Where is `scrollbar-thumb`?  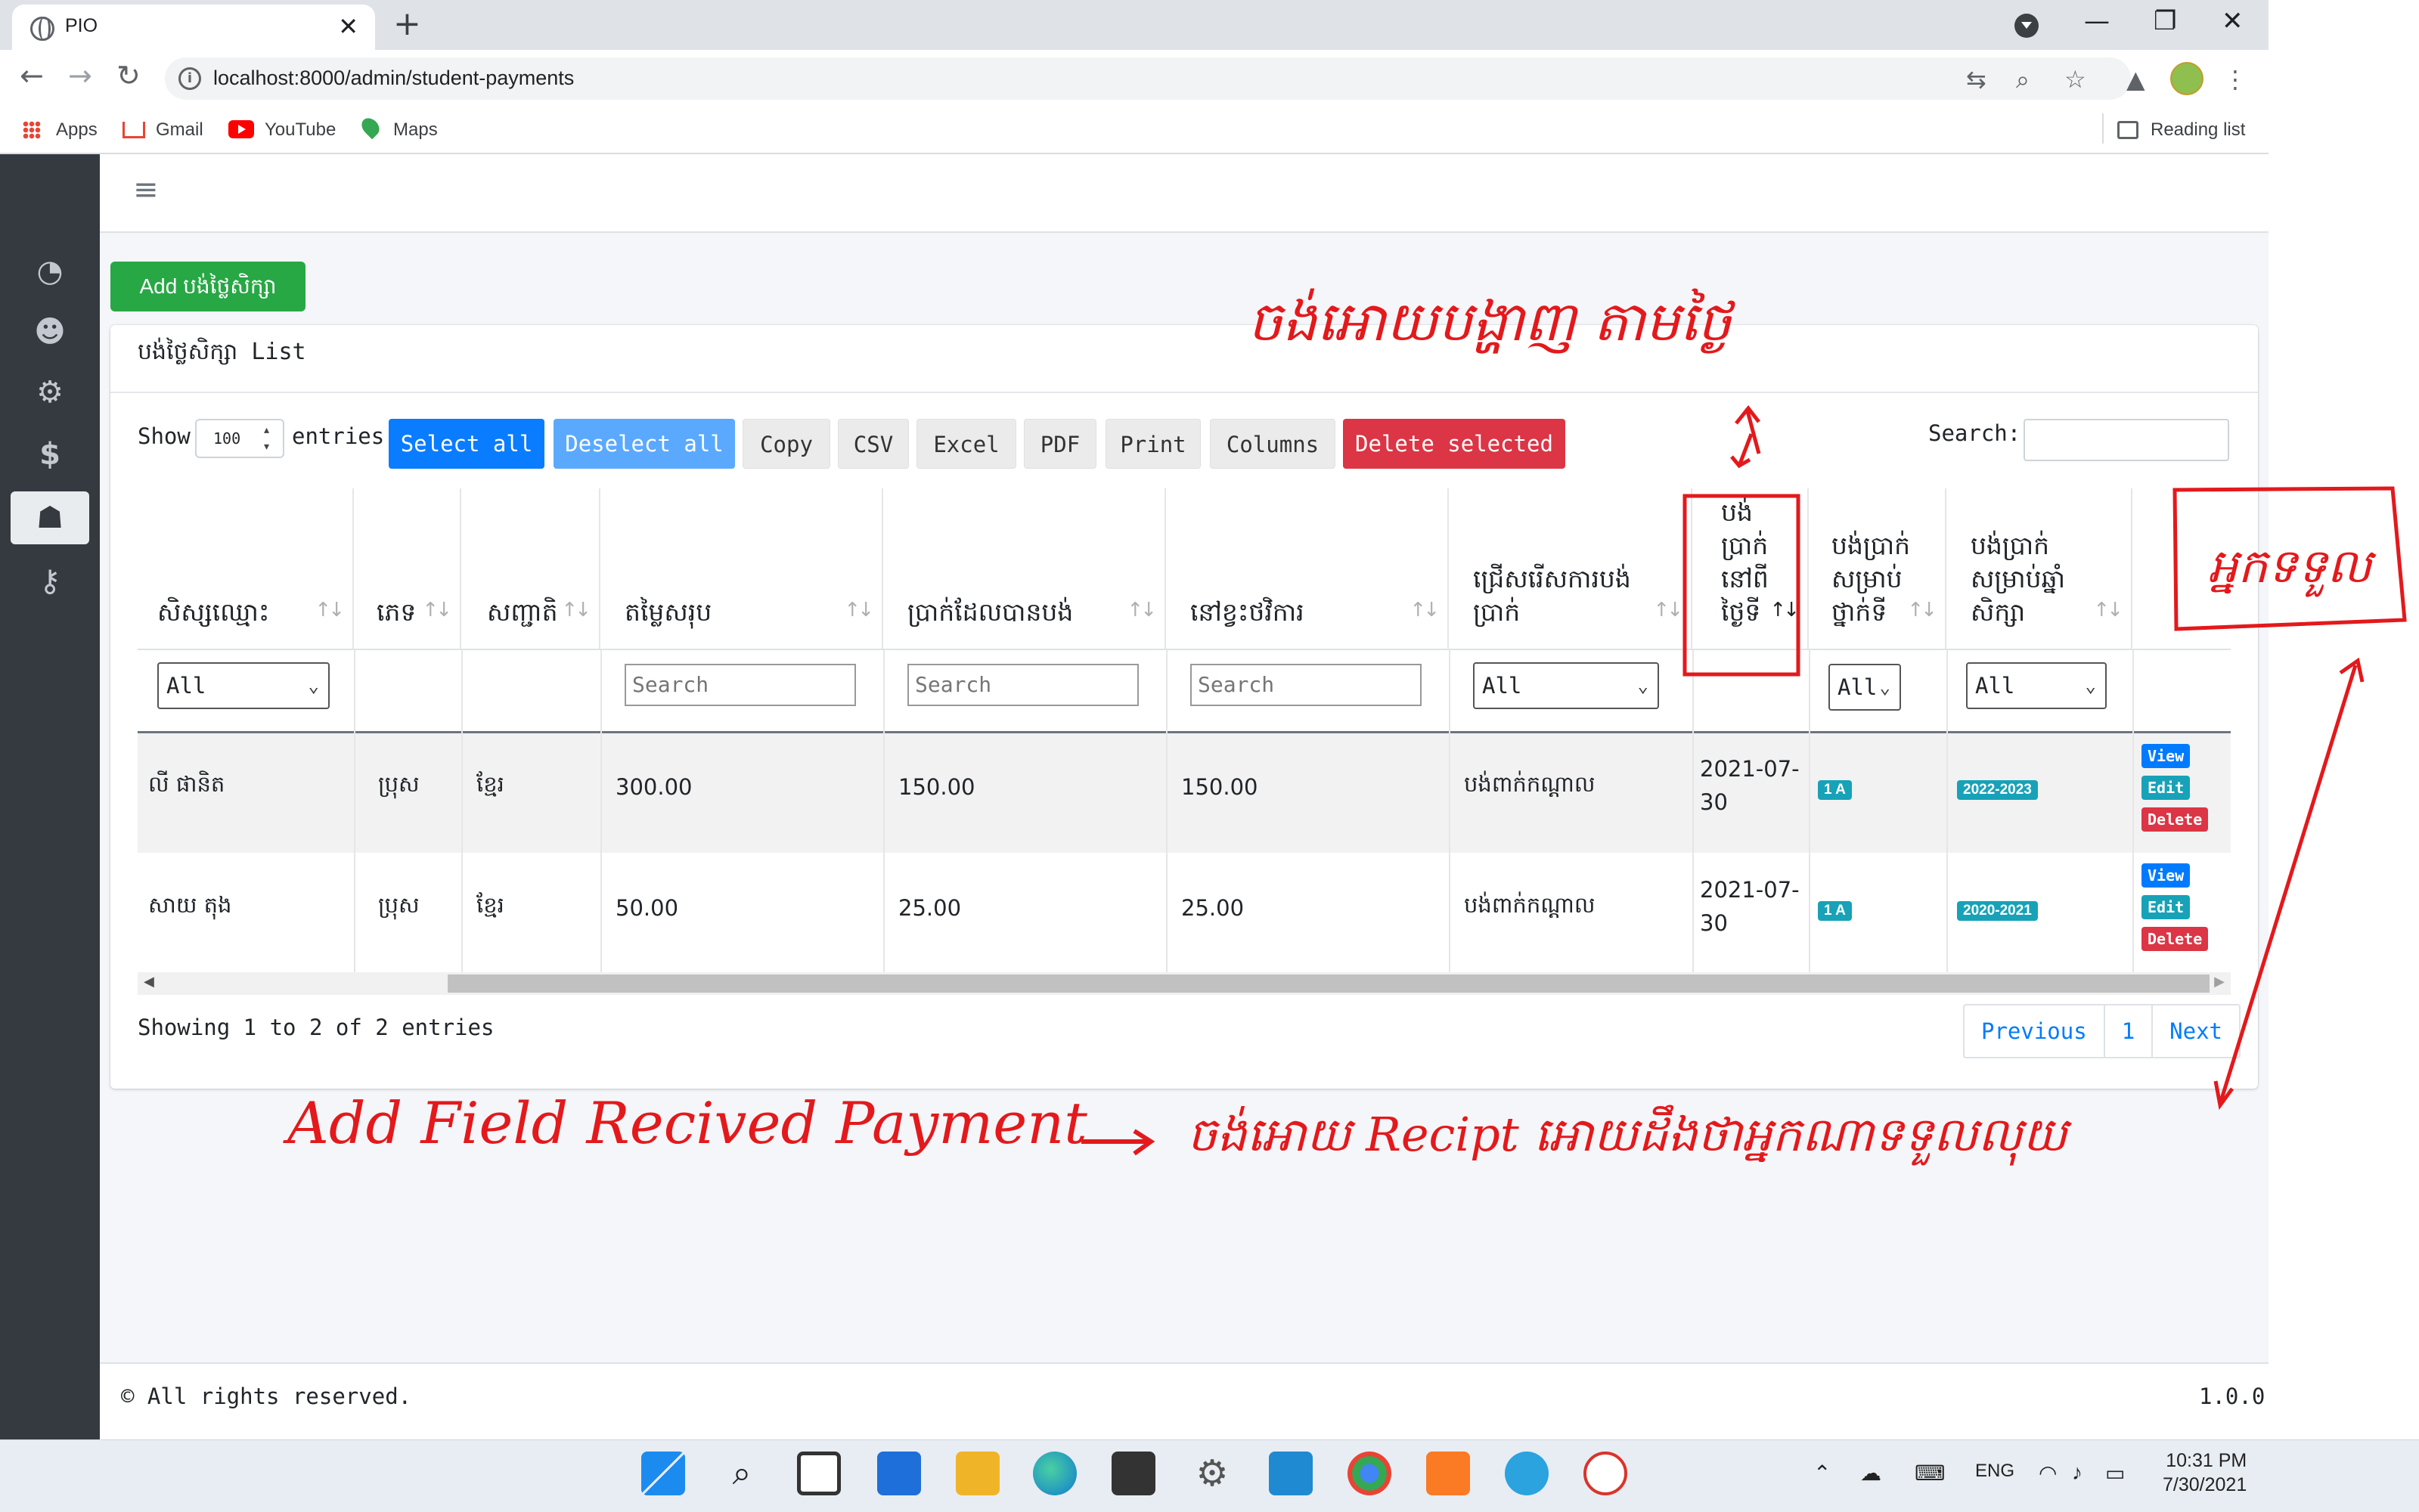
scrollbar-thumb is located at coordinates (1329, 983).